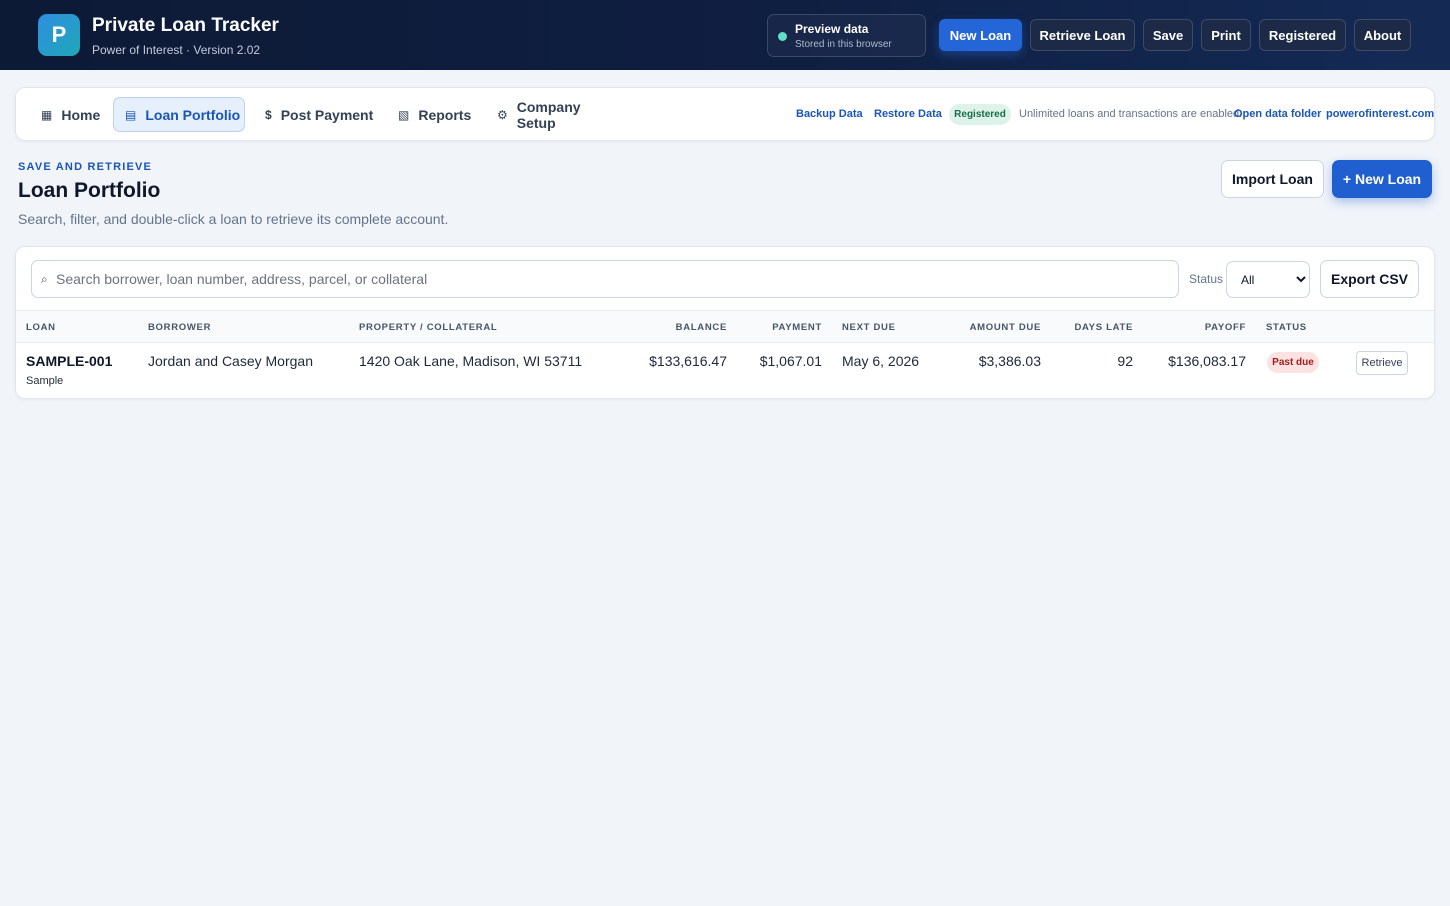 This screenshot has width=1450, height=906. Describe the element at coordinates (471, 361) in the screenshot. I see `property-address: 1420 Oak Lane, Madison, WI 53711` at that location.